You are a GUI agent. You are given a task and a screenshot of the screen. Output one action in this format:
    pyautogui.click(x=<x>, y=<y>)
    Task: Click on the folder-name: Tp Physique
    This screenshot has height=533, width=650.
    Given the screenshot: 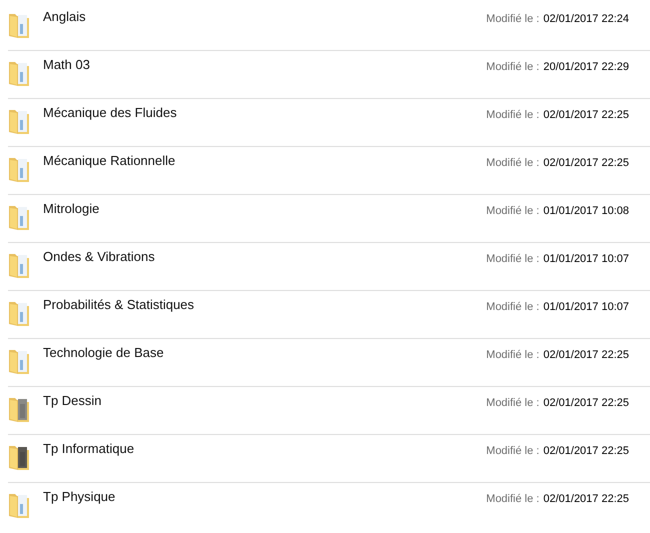 What is the action you would take?
    pyautogui.click(x=79, y=496)
    